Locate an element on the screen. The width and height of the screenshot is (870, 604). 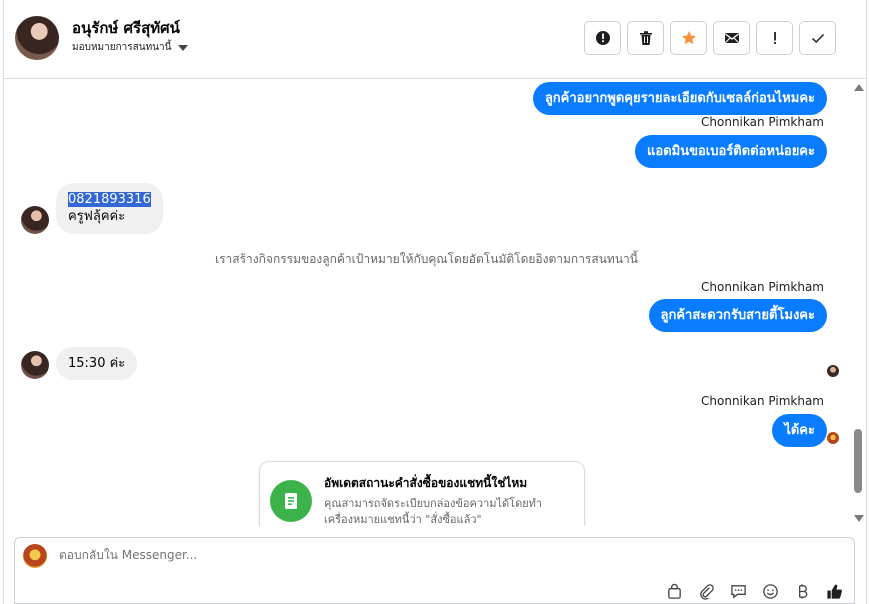
seen-indicator-avatar is located at coordinates (833, 371).